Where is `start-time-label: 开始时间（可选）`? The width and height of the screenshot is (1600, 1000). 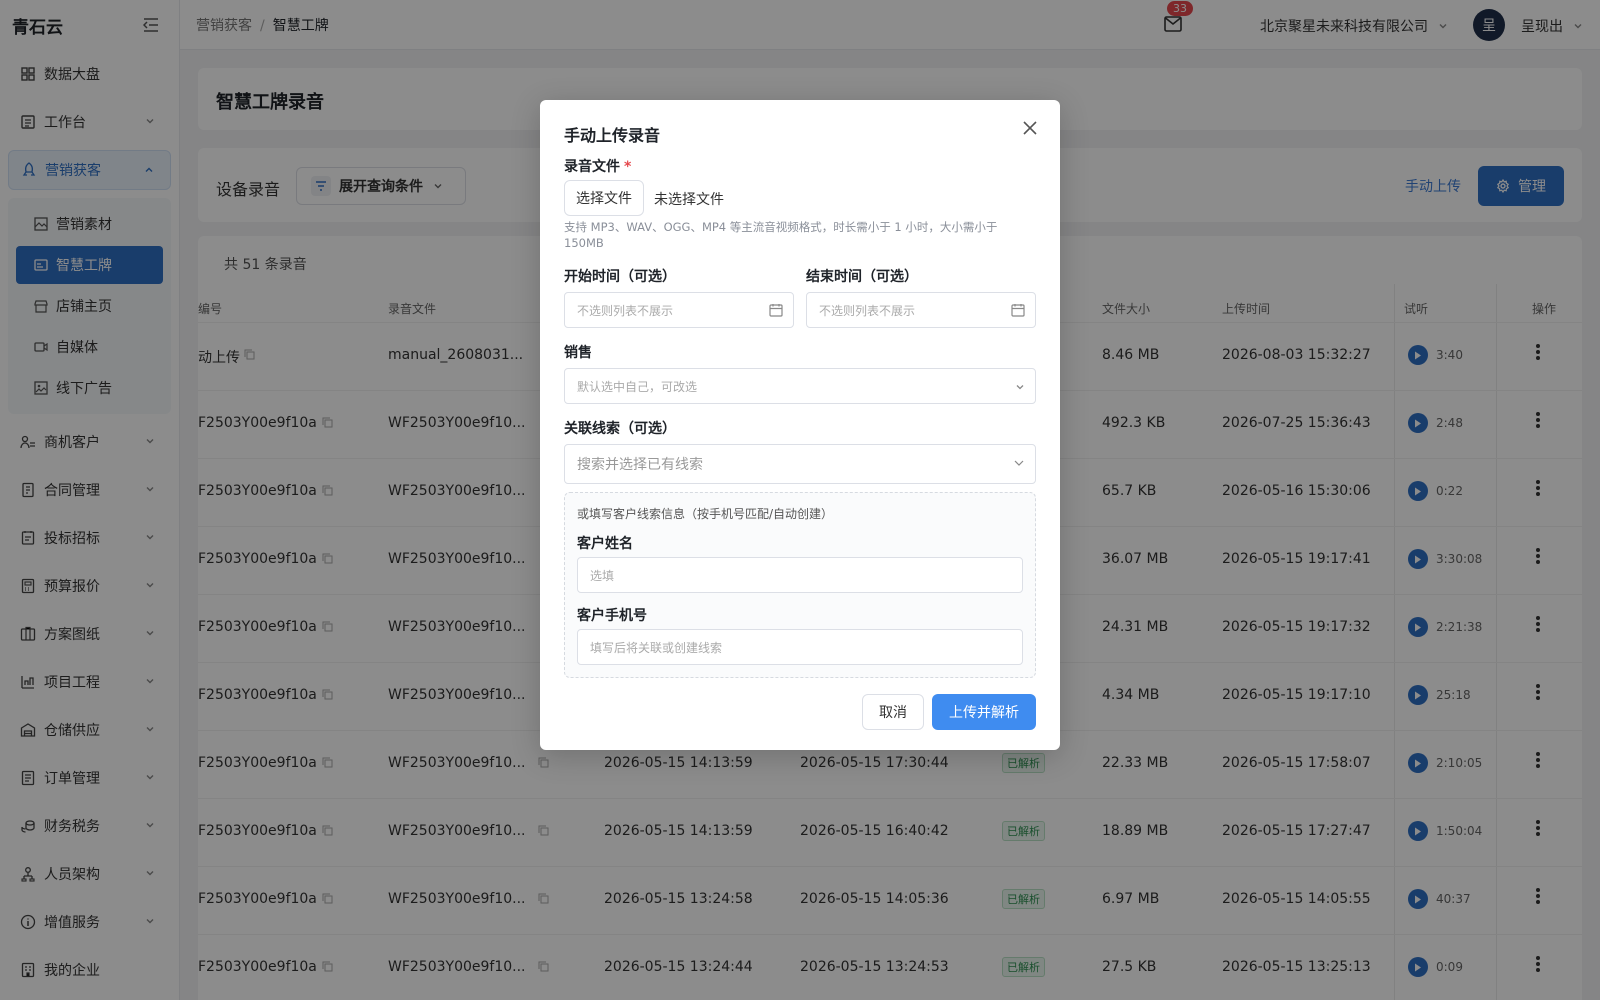
start-time-label: 开始时间（可选） is located at coordinates (620, 277).